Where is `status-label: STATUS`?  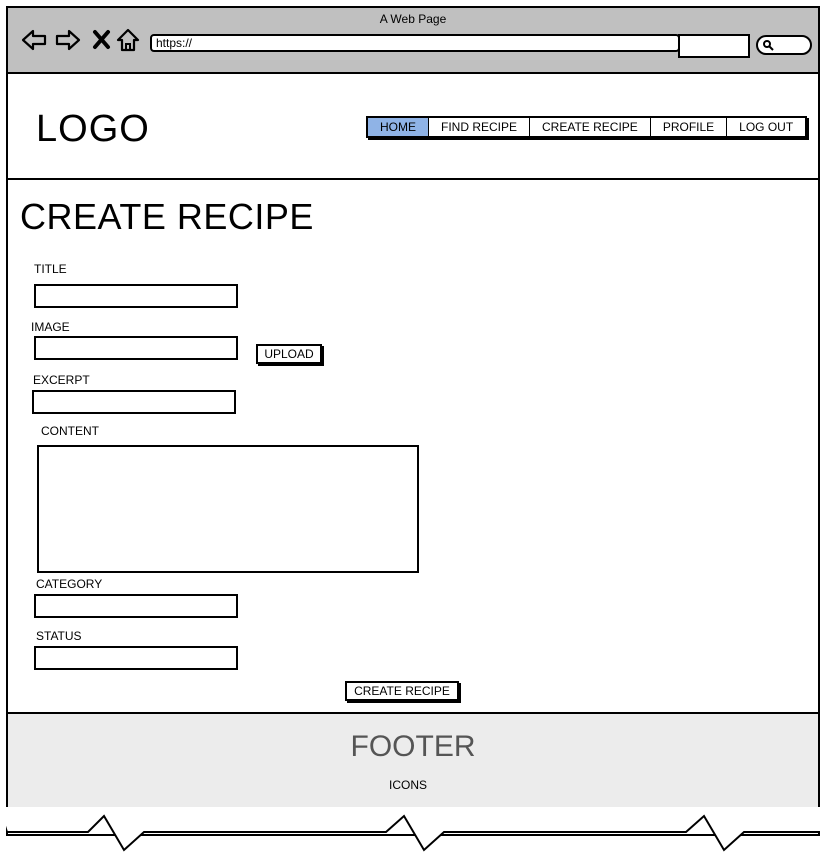 status-label: STATUS is located at coordinates (59, 636).